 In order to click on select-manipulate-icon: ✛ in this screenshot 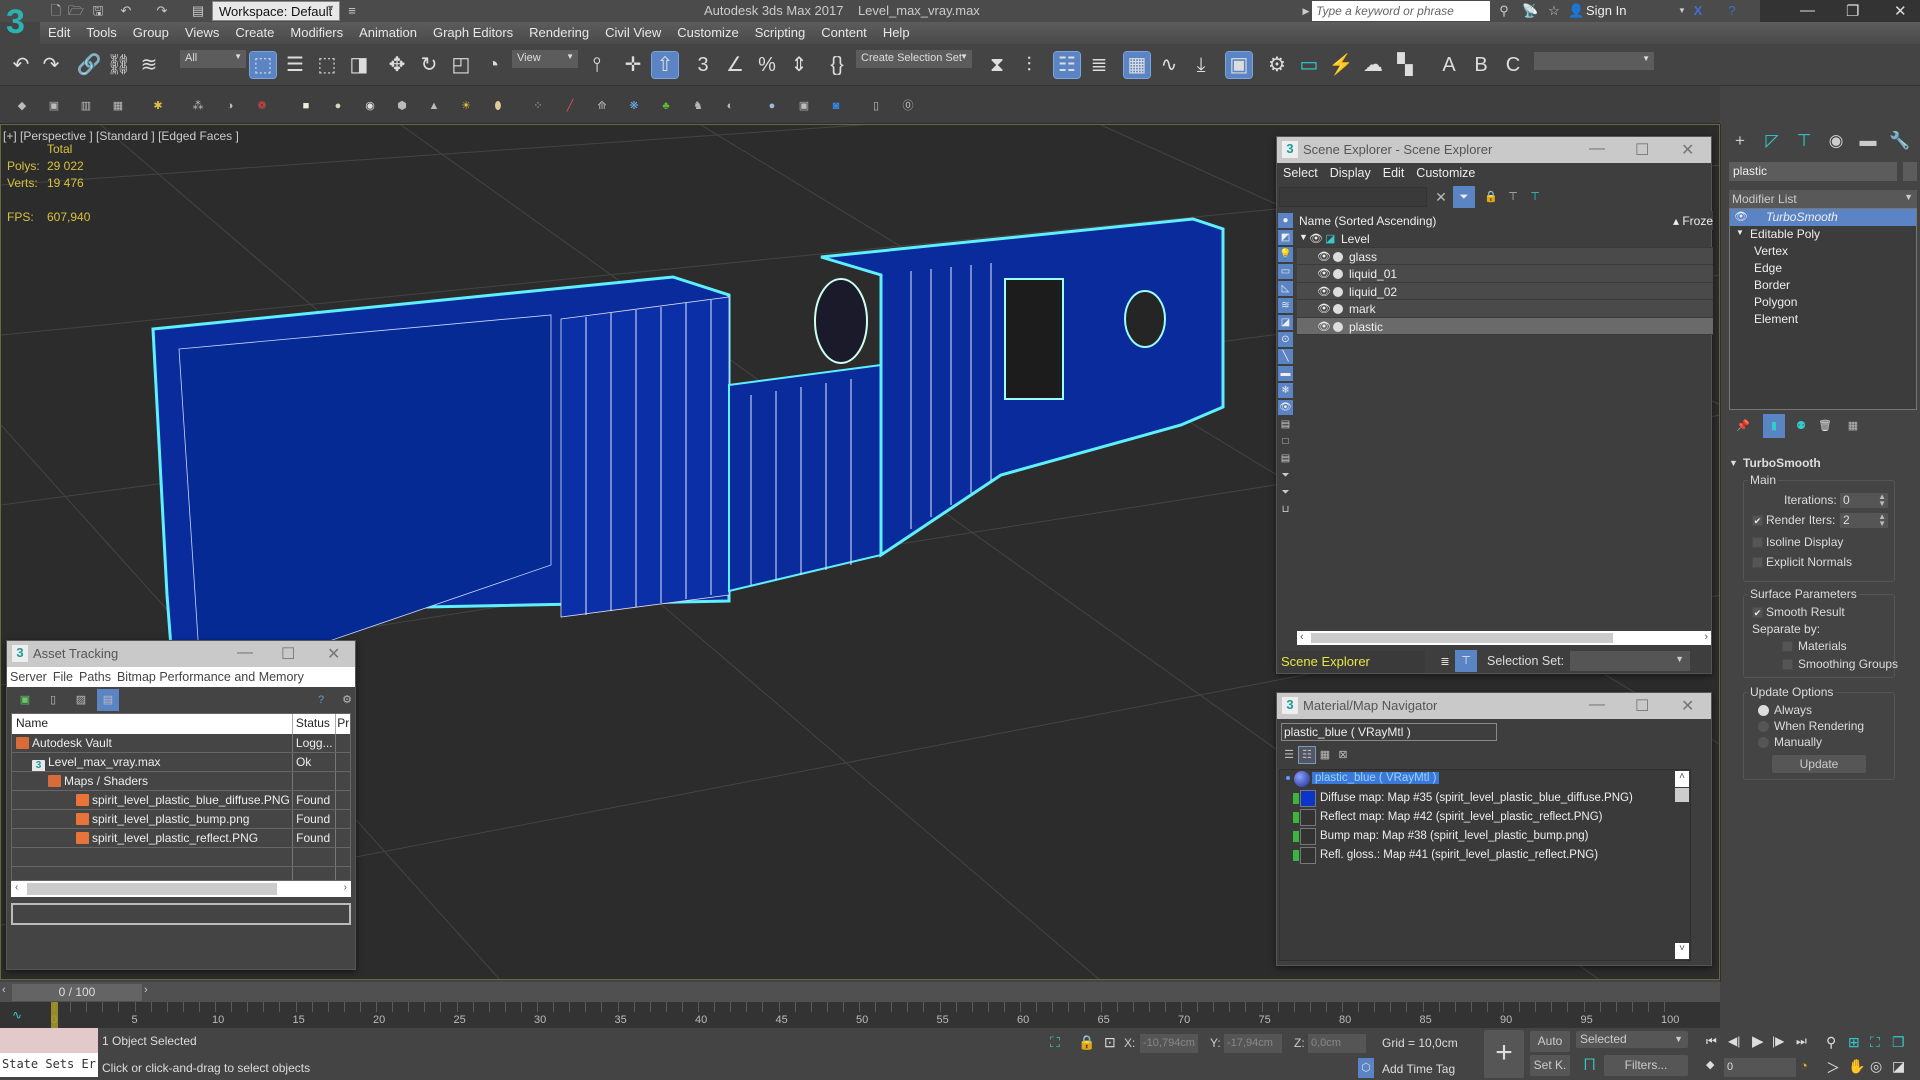, I will do `click(633, 65)`.